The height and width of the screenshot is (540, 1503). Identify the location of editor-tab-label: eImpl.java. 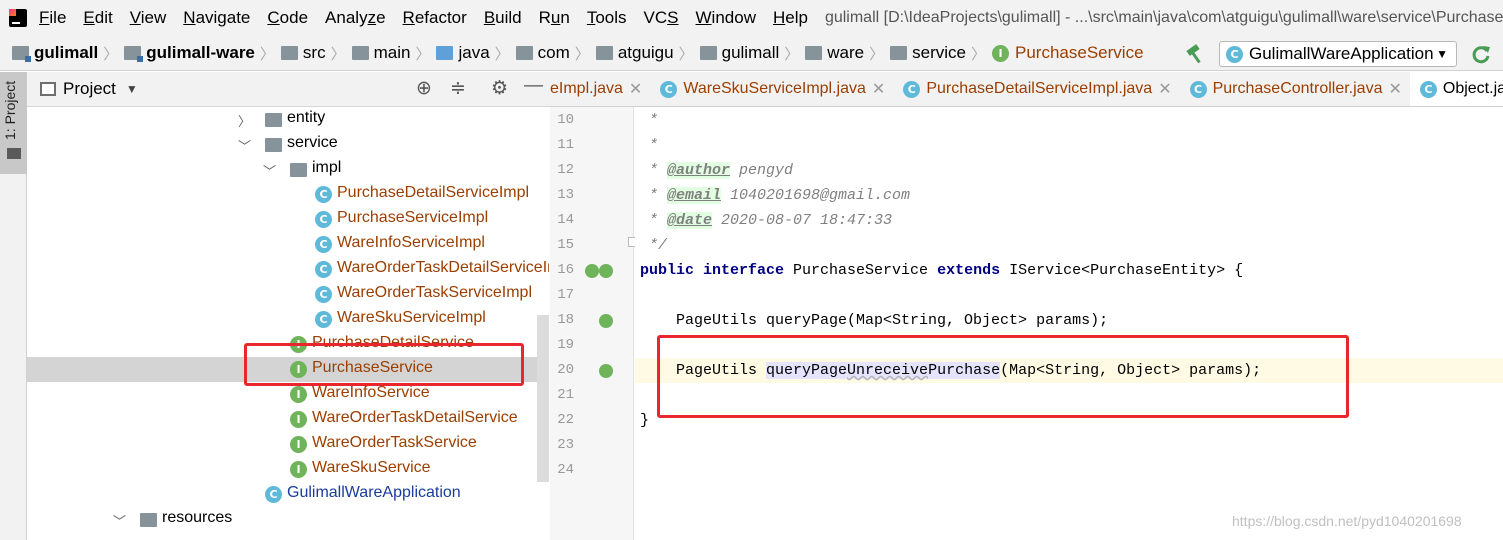
(586, 88).